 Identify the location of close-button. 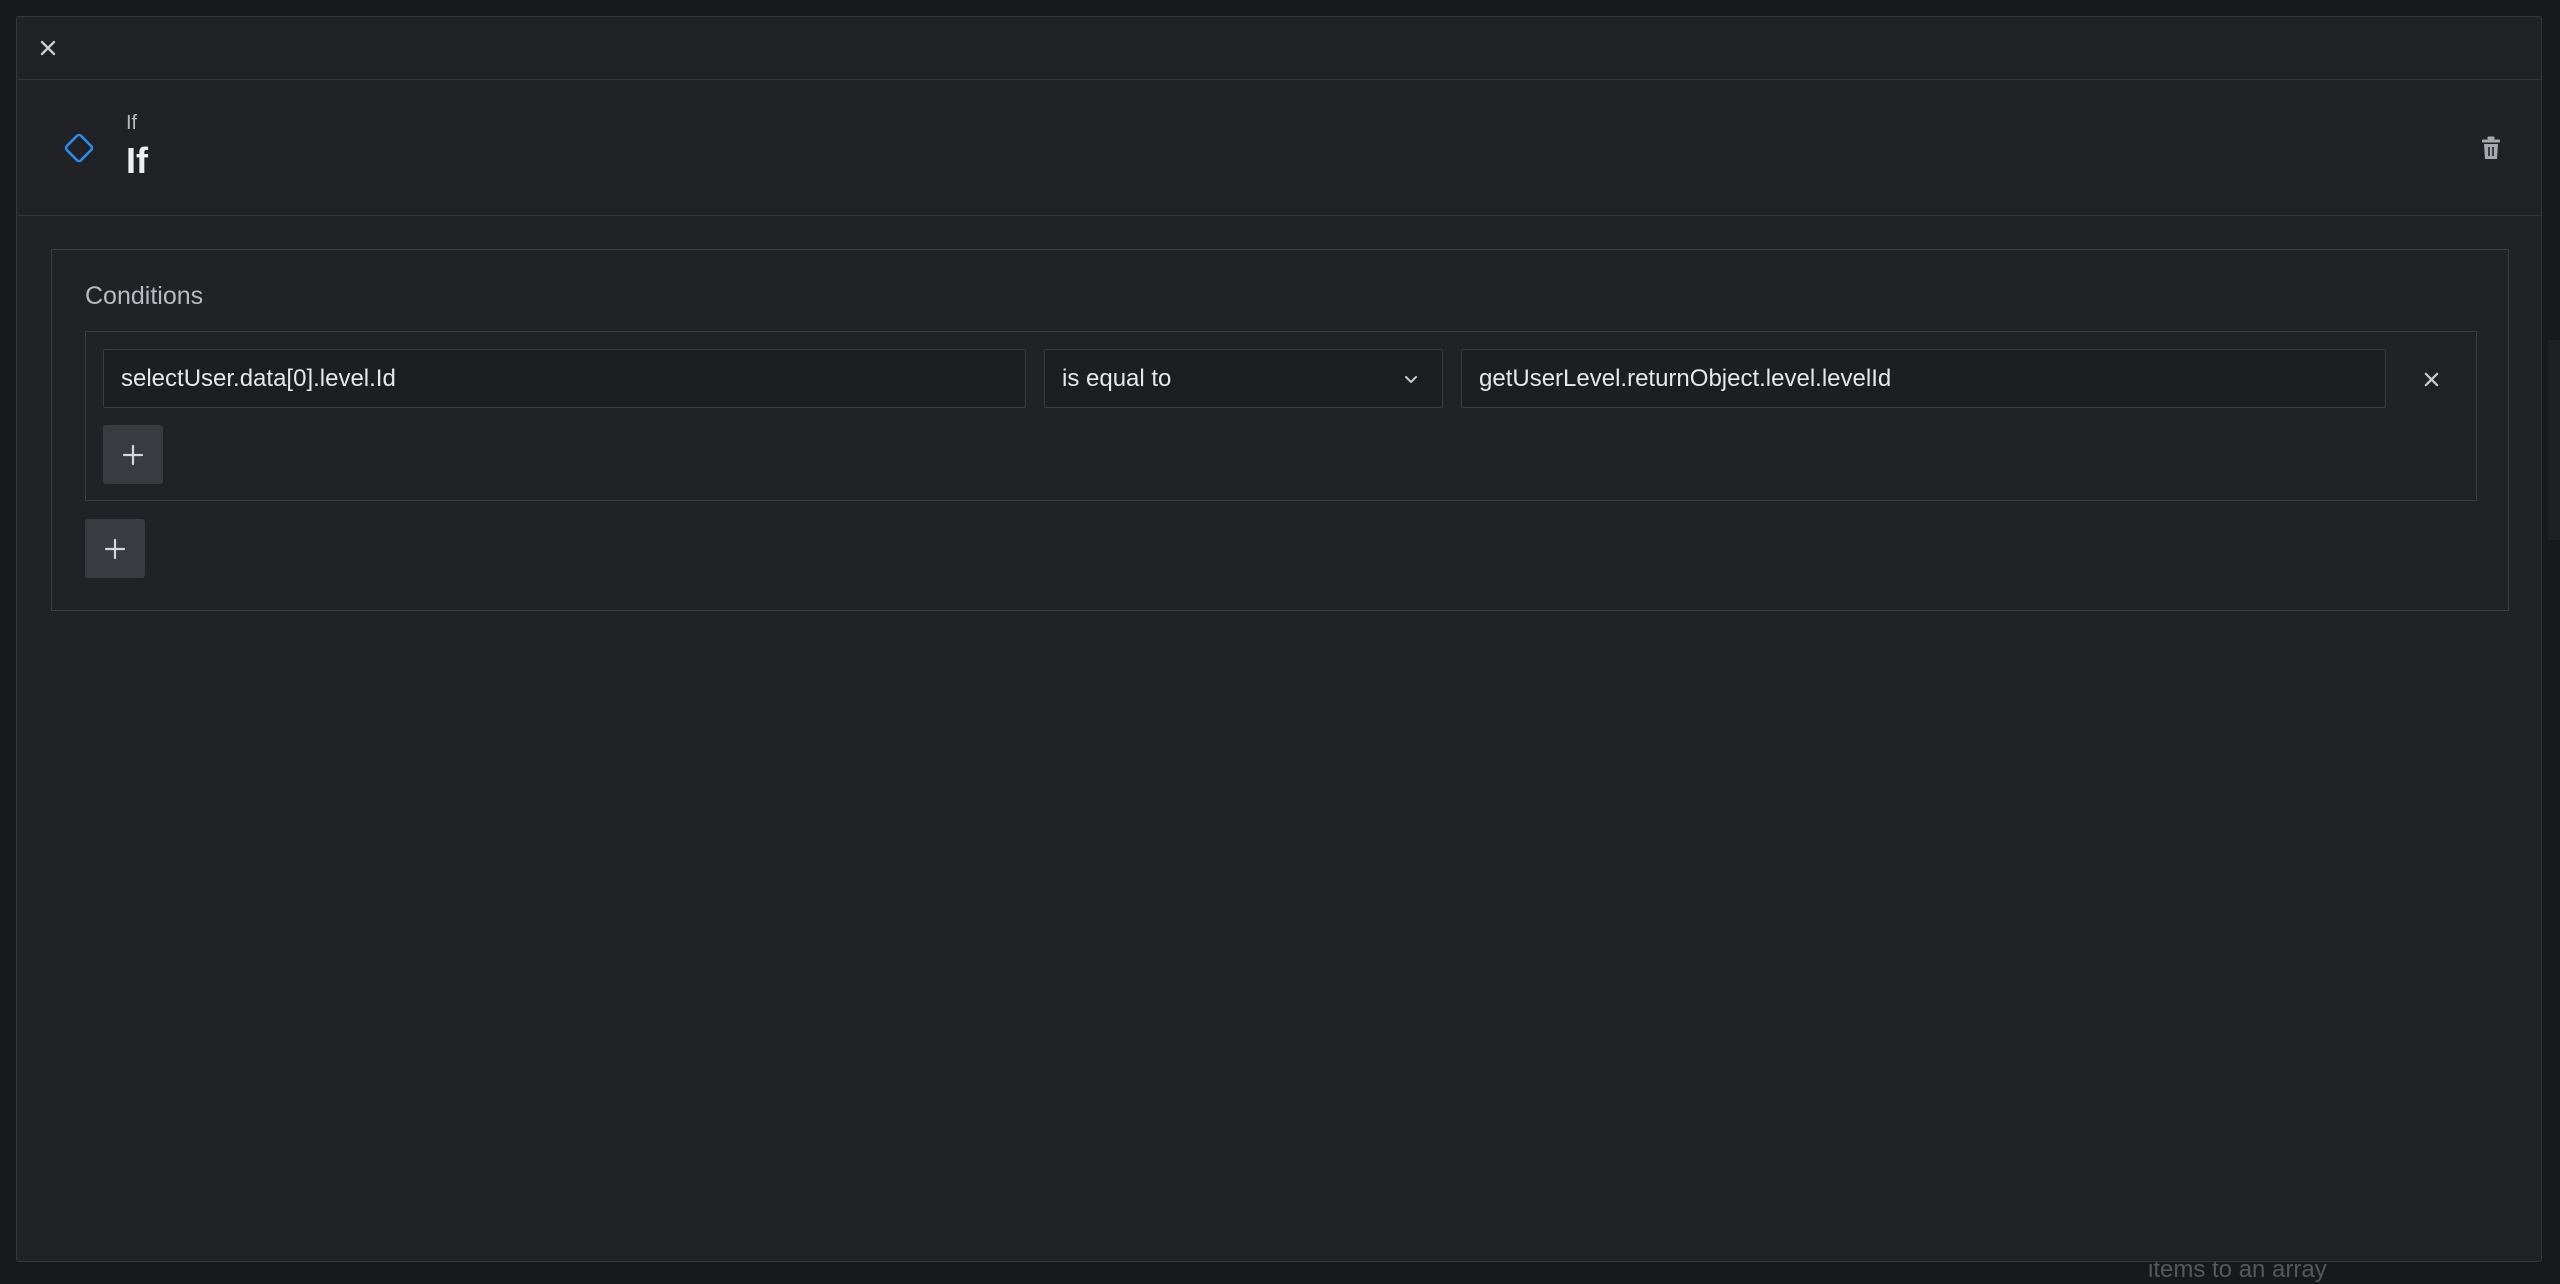
(48, 48).